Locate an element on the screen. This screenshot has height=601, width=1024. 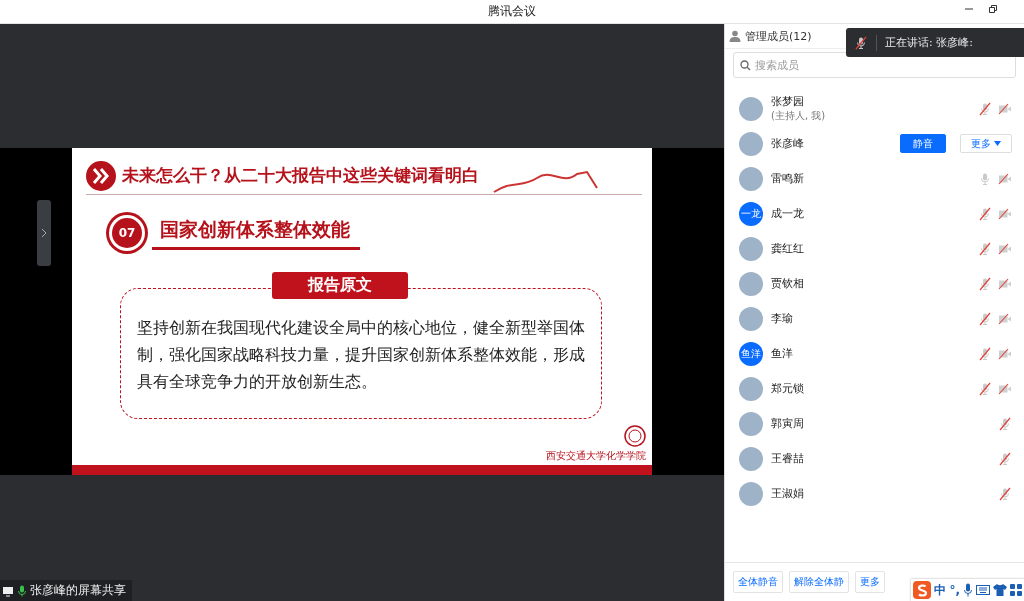
restore-icon is located at coordinates (993, 9).